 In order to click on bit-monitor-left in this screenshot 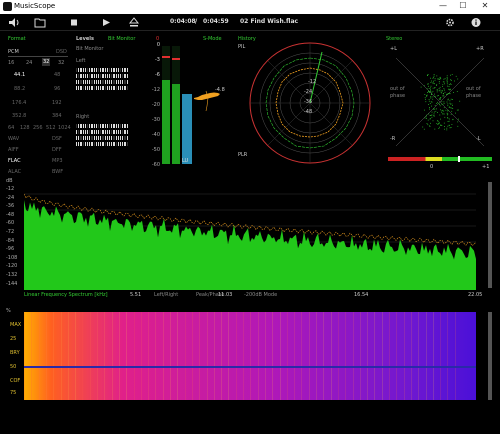, I will do `click(103, 83)`.